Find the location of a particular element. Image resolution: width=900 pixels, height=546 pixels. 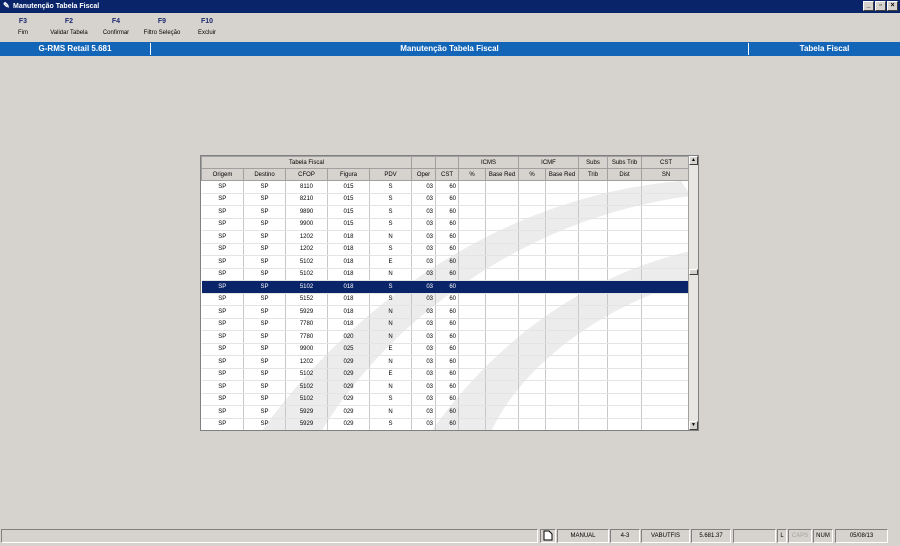

column-header: Dist is located at coordinates (625, 174).